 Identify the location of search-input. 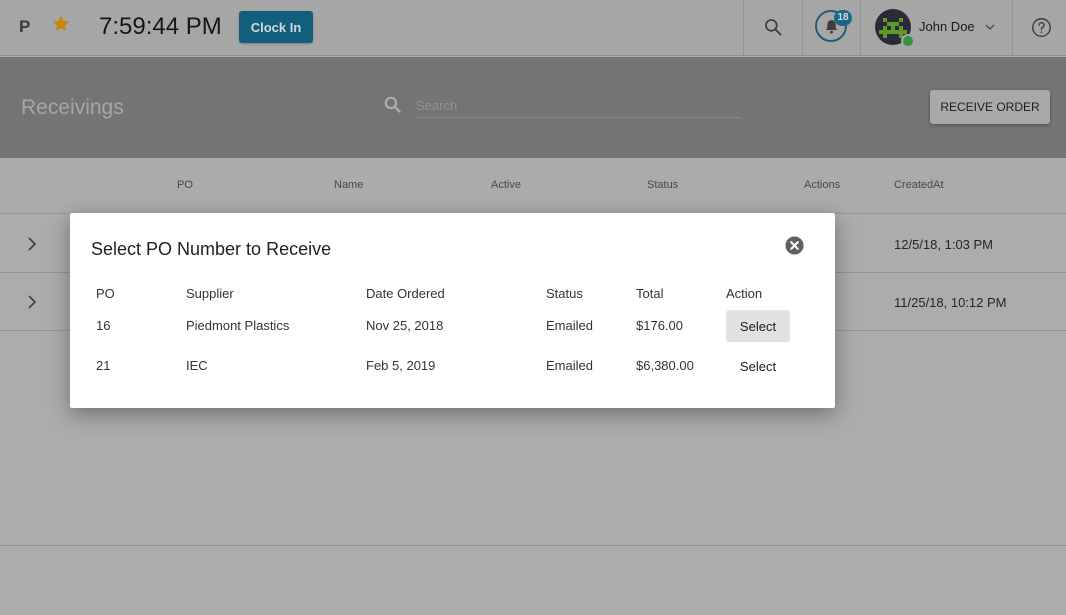
(578, 106).